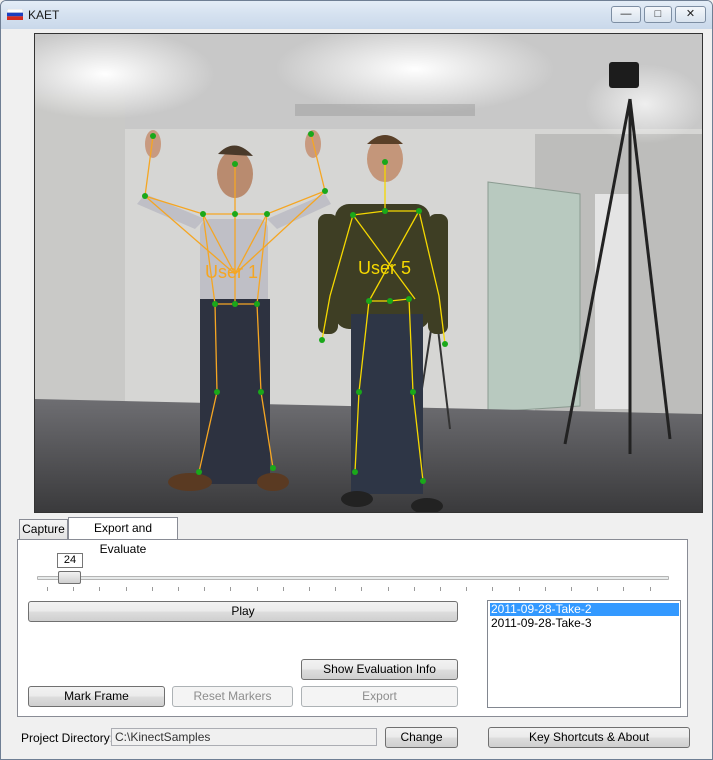 This screenshot has height=760, width=713. I want to click on flag-icon, so click(15, 14).